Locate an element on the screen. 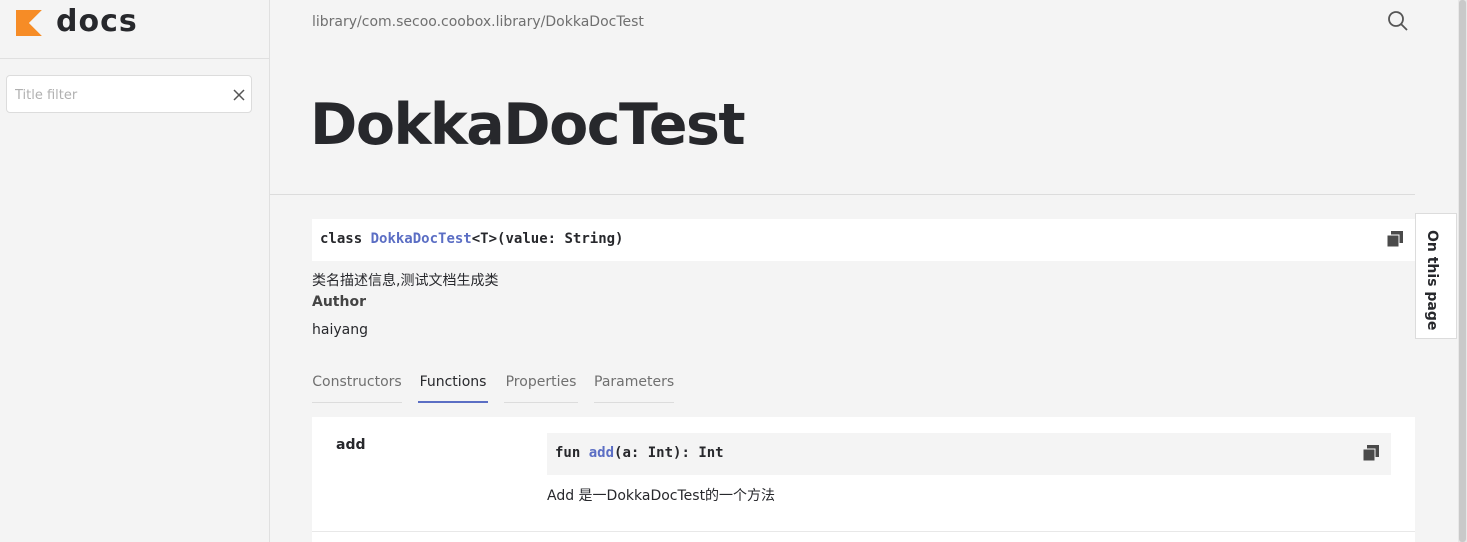 The height and width of the screenshot is (542, 1467). tab-functions: Functions is located at coordinates (453, 384).